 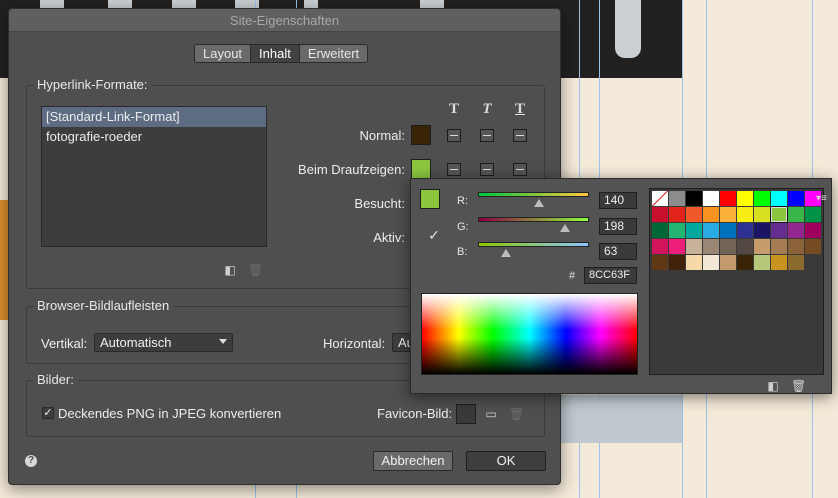 I want to click on tab-inhalt: Inhalt, so click(x=275, y=53).